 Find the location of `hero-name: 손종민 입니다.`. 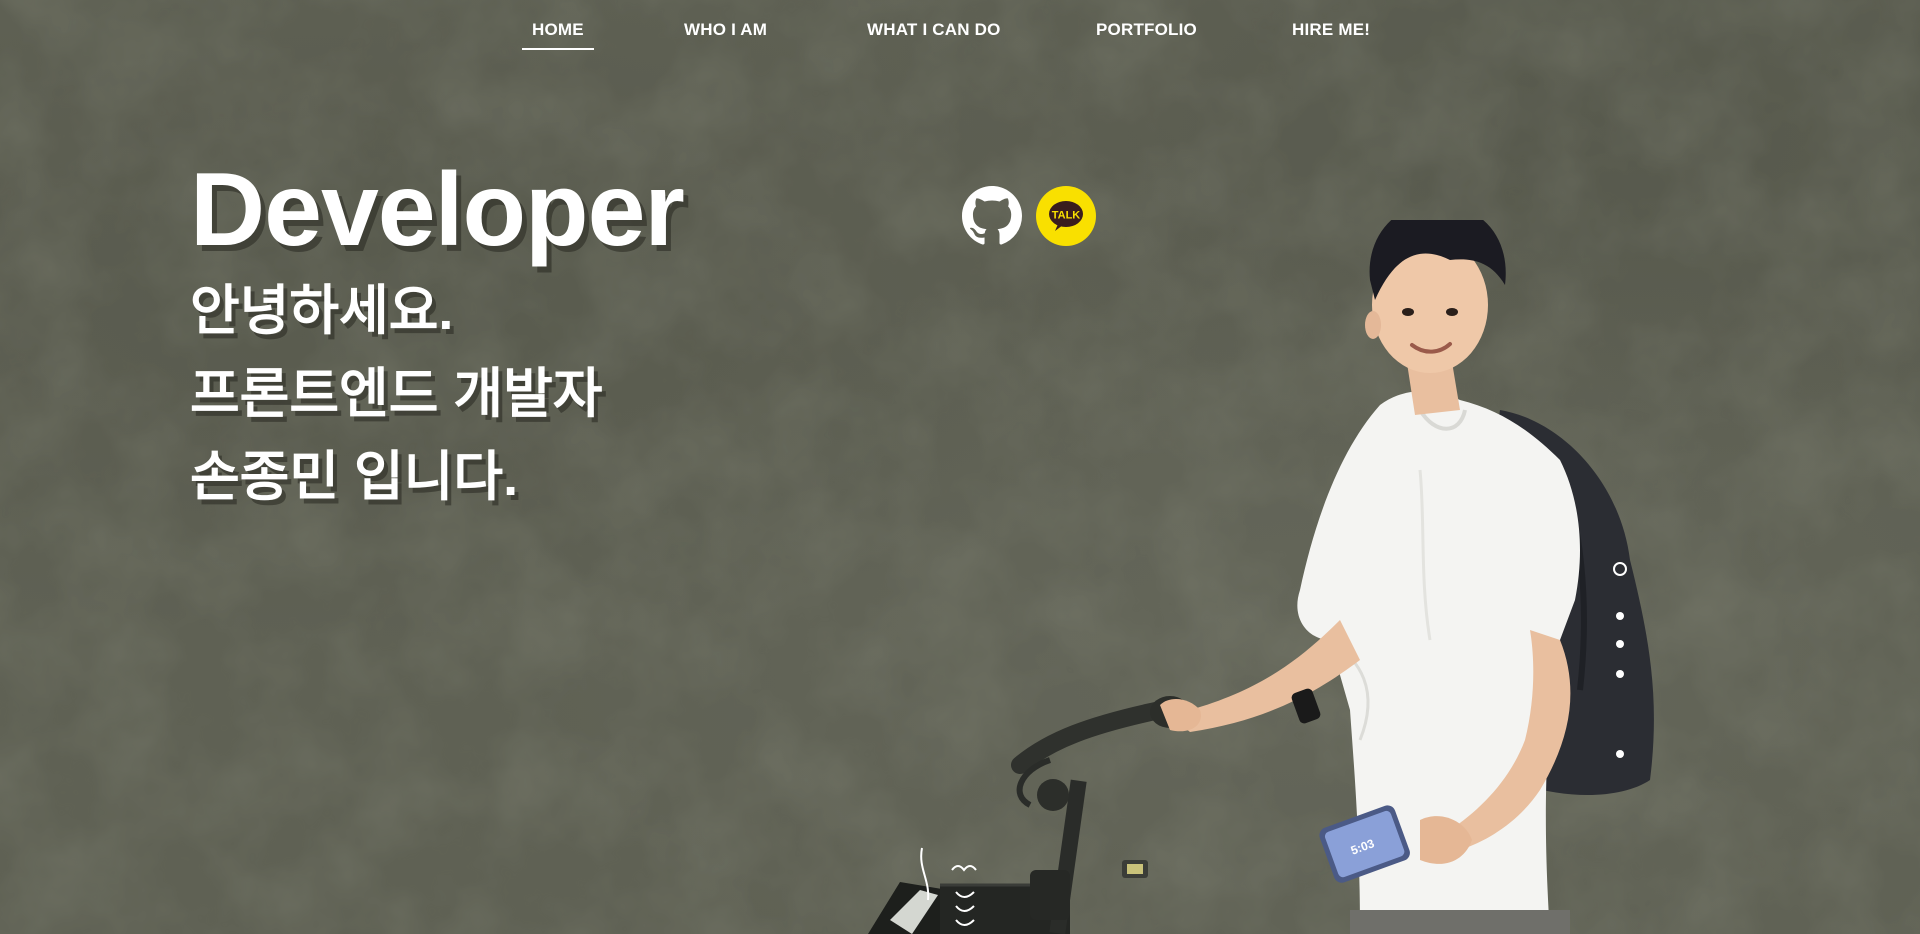

hero-name: 손종민 입니다. is located at coordinates (354, 477).